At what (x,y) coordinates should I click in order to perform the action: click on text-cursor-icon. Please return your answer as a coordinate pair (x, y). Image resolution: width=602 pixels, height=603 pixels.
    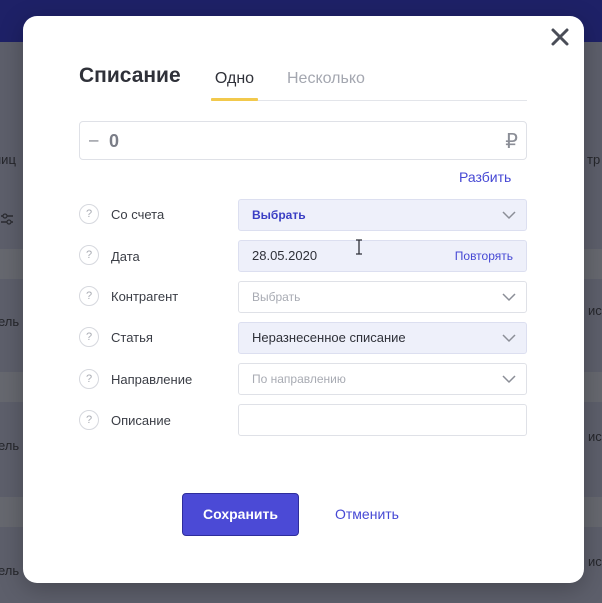
    Looking at the image, I should click on (359, 247).